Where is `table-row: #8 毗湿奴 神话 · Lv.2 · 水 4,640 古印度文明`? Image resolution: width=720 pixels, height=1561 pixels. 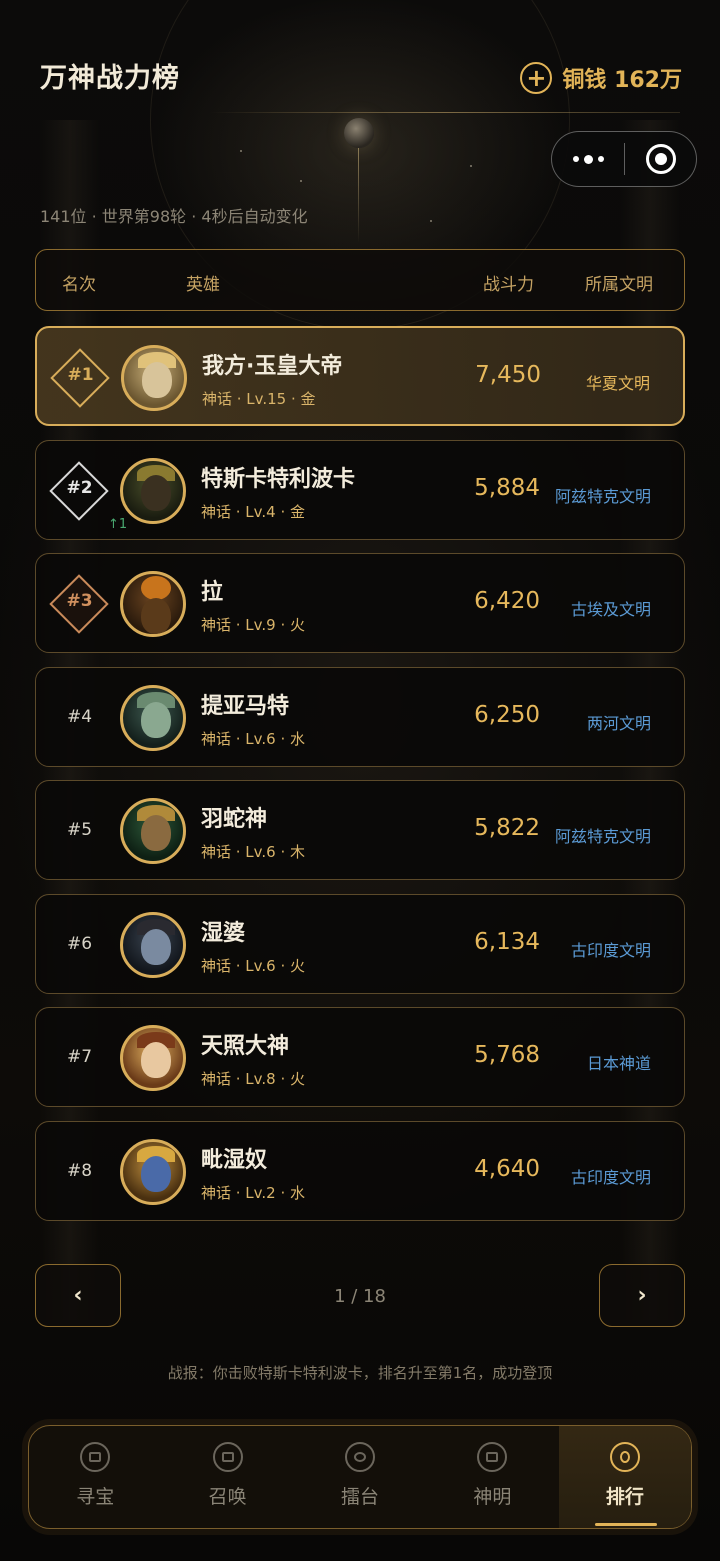 table-row: #8 毗湿奴 神话 · Lv.2 · 水 4,640 古印度文明 is located at coordinates (360, 1171).